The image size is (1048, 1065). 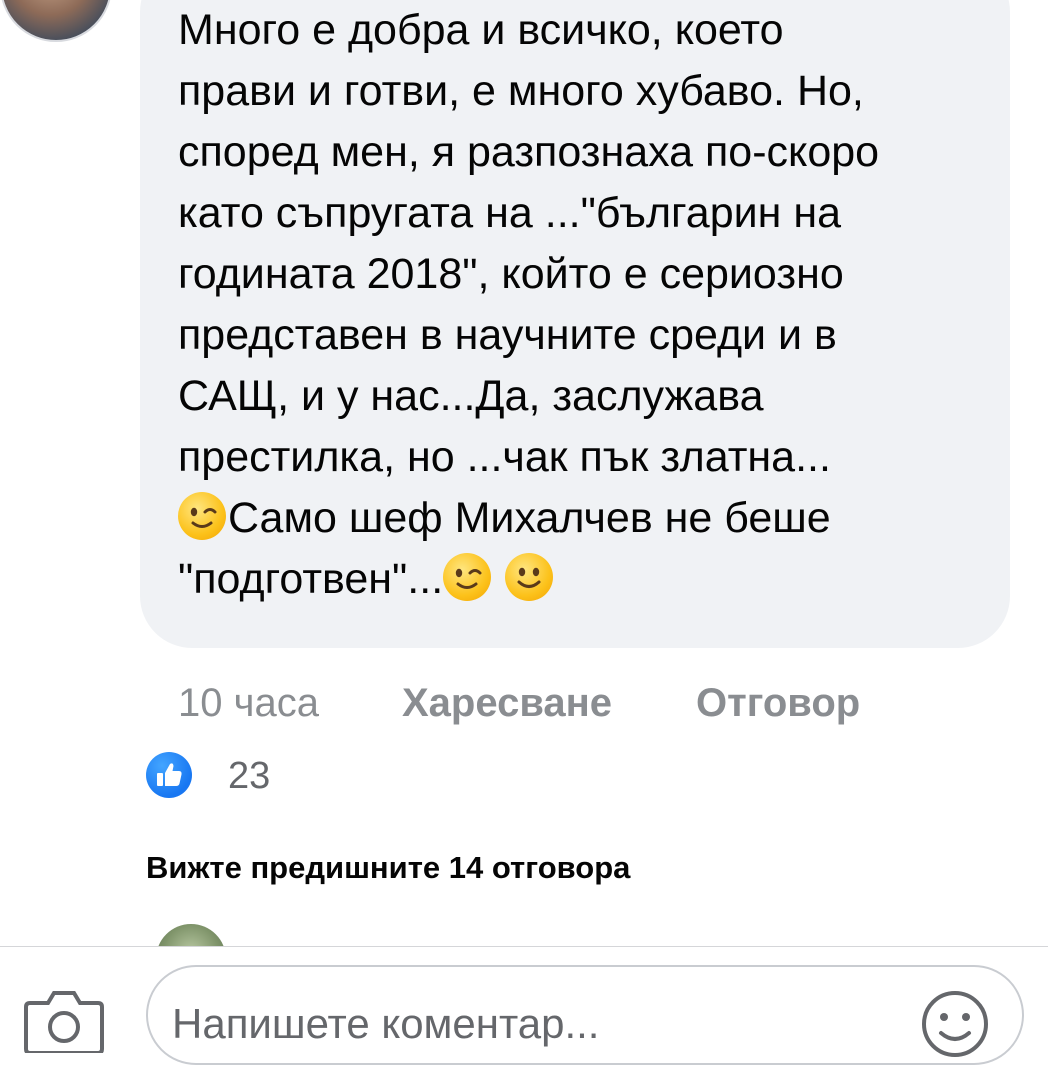 I want to click on reaction-count: 23, so click(x=249, y=776).